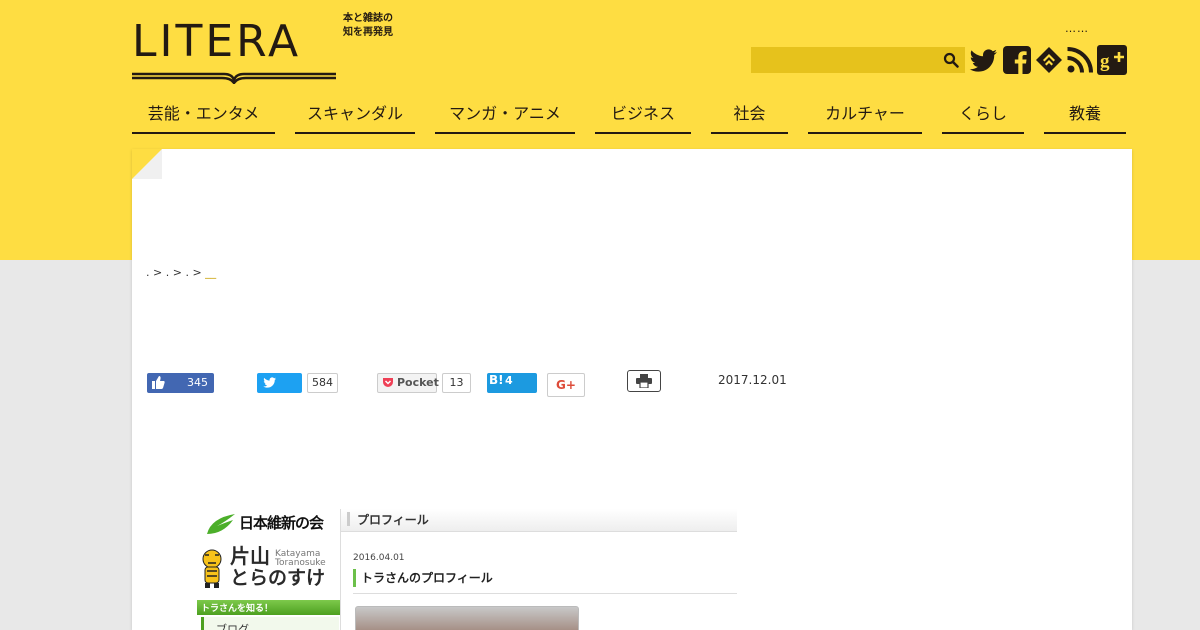  What do you see at coordinates (368, 18) in the screenshot?
I see `tagline-line-1: 本と雑誌の` at bounding box center [368, 18].